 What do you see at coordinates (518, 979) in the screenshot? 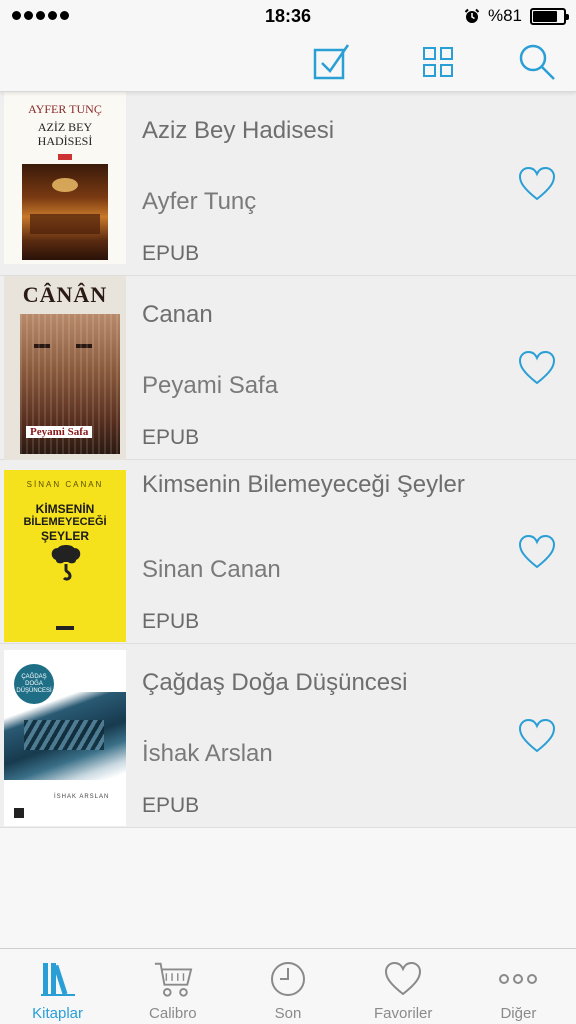
I see `more-icon` at bounding box center [518, 979].